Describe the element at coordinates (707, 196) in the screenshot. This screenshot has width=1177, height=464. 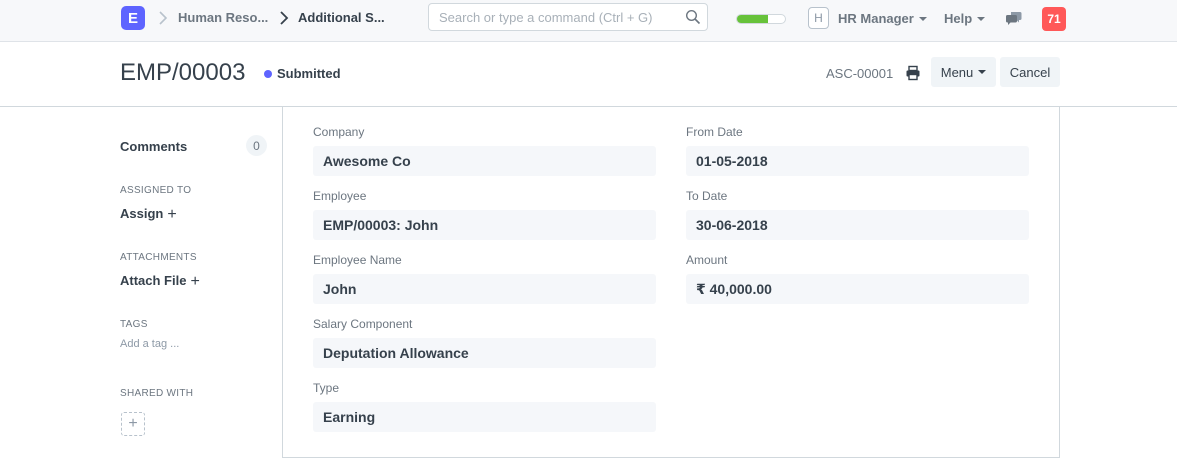
I see `to-date-label: To Date` at that location.